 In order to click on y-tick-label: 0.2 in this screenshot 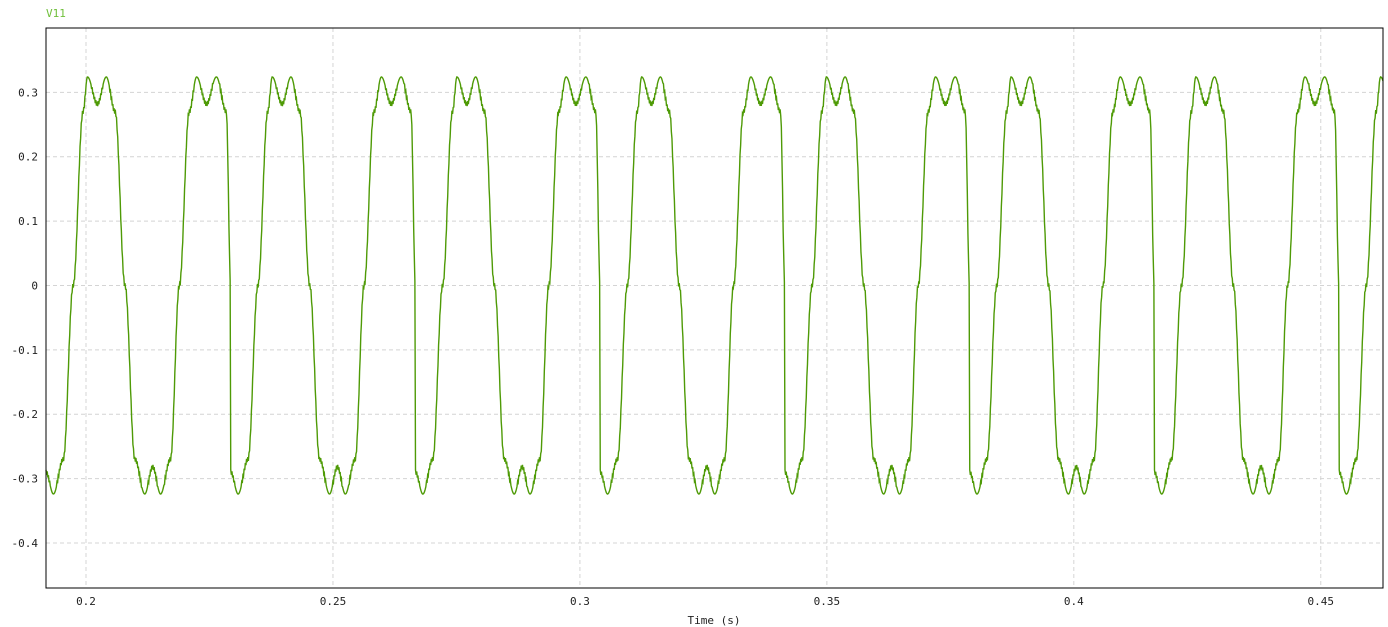, I will do `click(28, 157)`.